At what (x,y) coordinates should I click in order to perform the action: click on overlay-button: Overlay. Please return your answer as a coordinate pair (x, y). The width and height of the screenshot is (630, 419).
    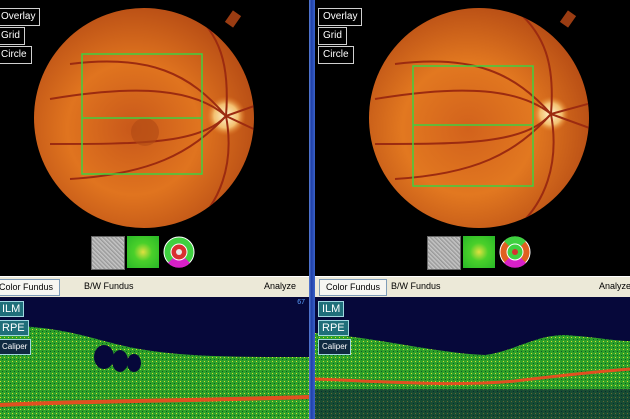
    Looking at the image, I should click on (340, 17).